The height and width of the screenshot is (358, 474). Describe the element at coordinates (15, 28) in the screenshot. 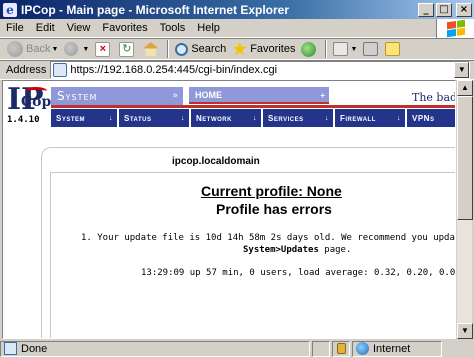

I see `menu-file: File` at that location.